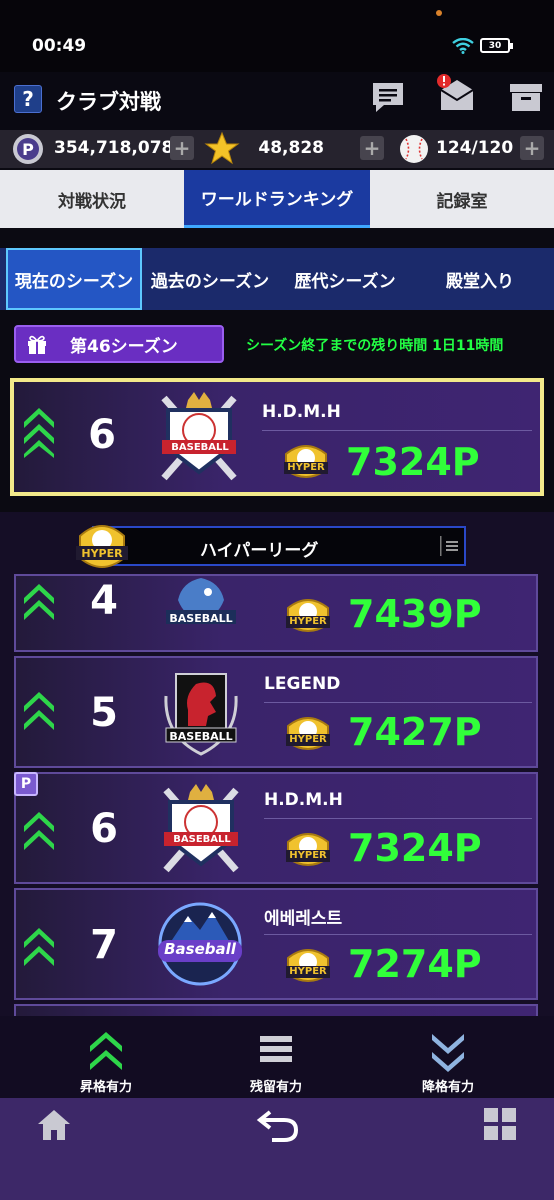 The height and width of the screenshot is (1200, 554). What do you see at coordinates (59, 46) in the screenshot?
I see `status-time: 00:49` at bounding box center [59, 46].